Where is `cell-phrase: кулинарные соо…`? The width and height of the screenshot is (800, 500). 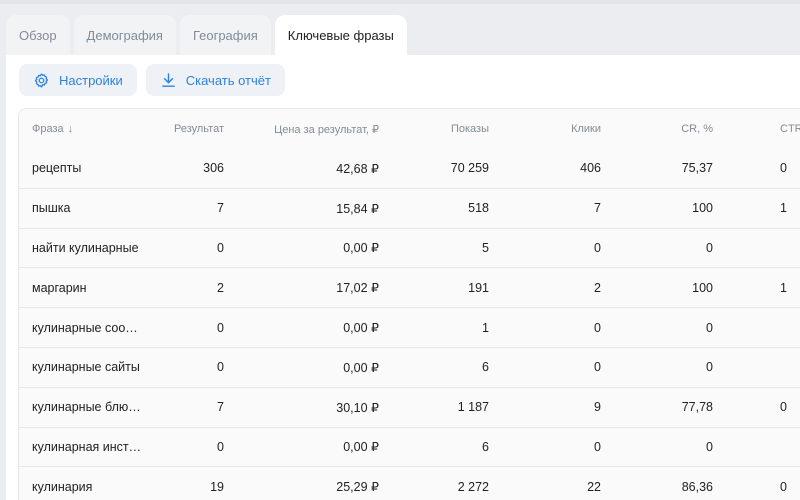
cell-phrase: кулинарные соо… is located at coordinates (85, 327).